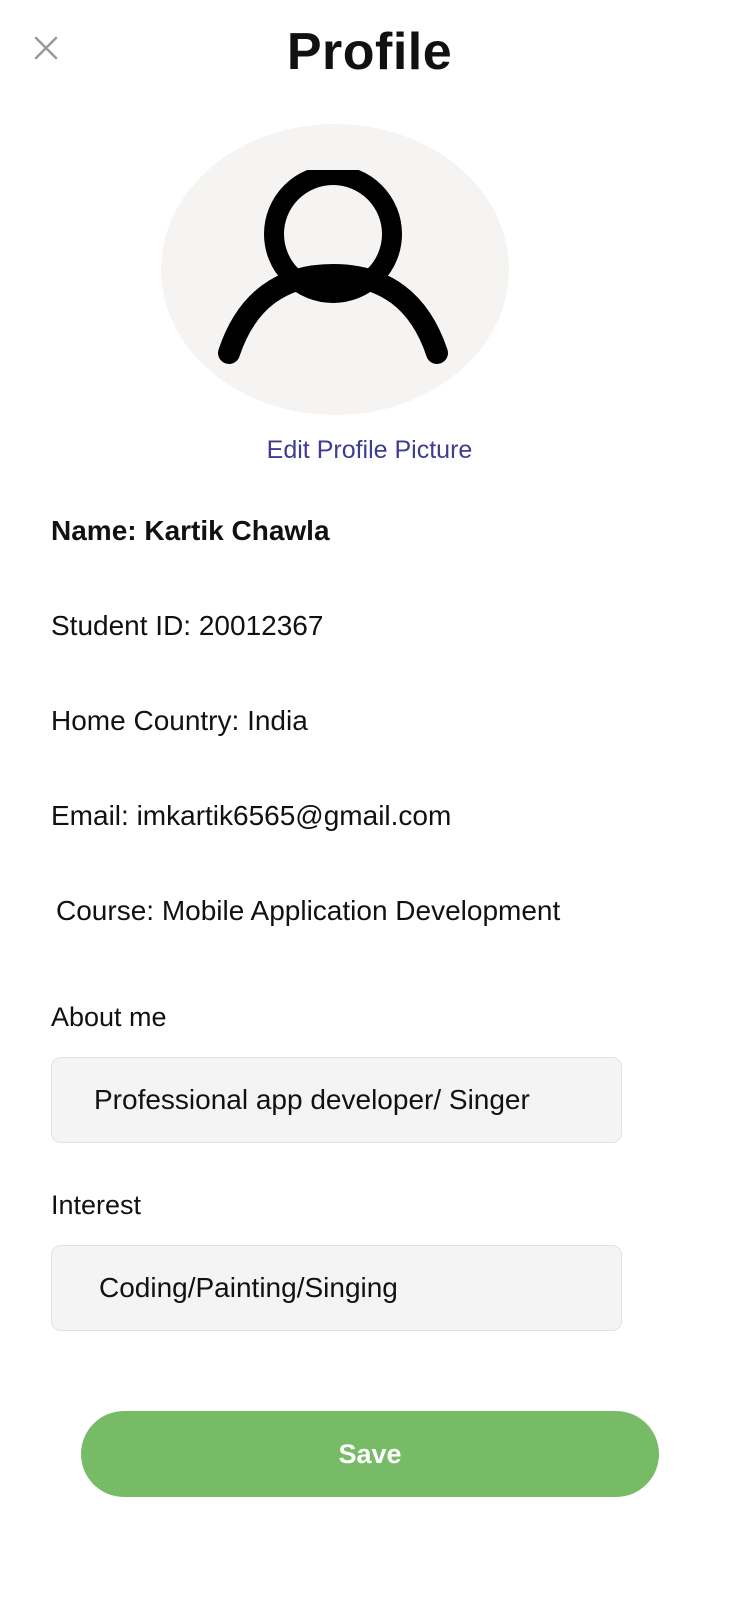  Describe the element at coordinates (187, 625) in the screenshot. I see `student-id-text: Student ID: 20012367` at that location.